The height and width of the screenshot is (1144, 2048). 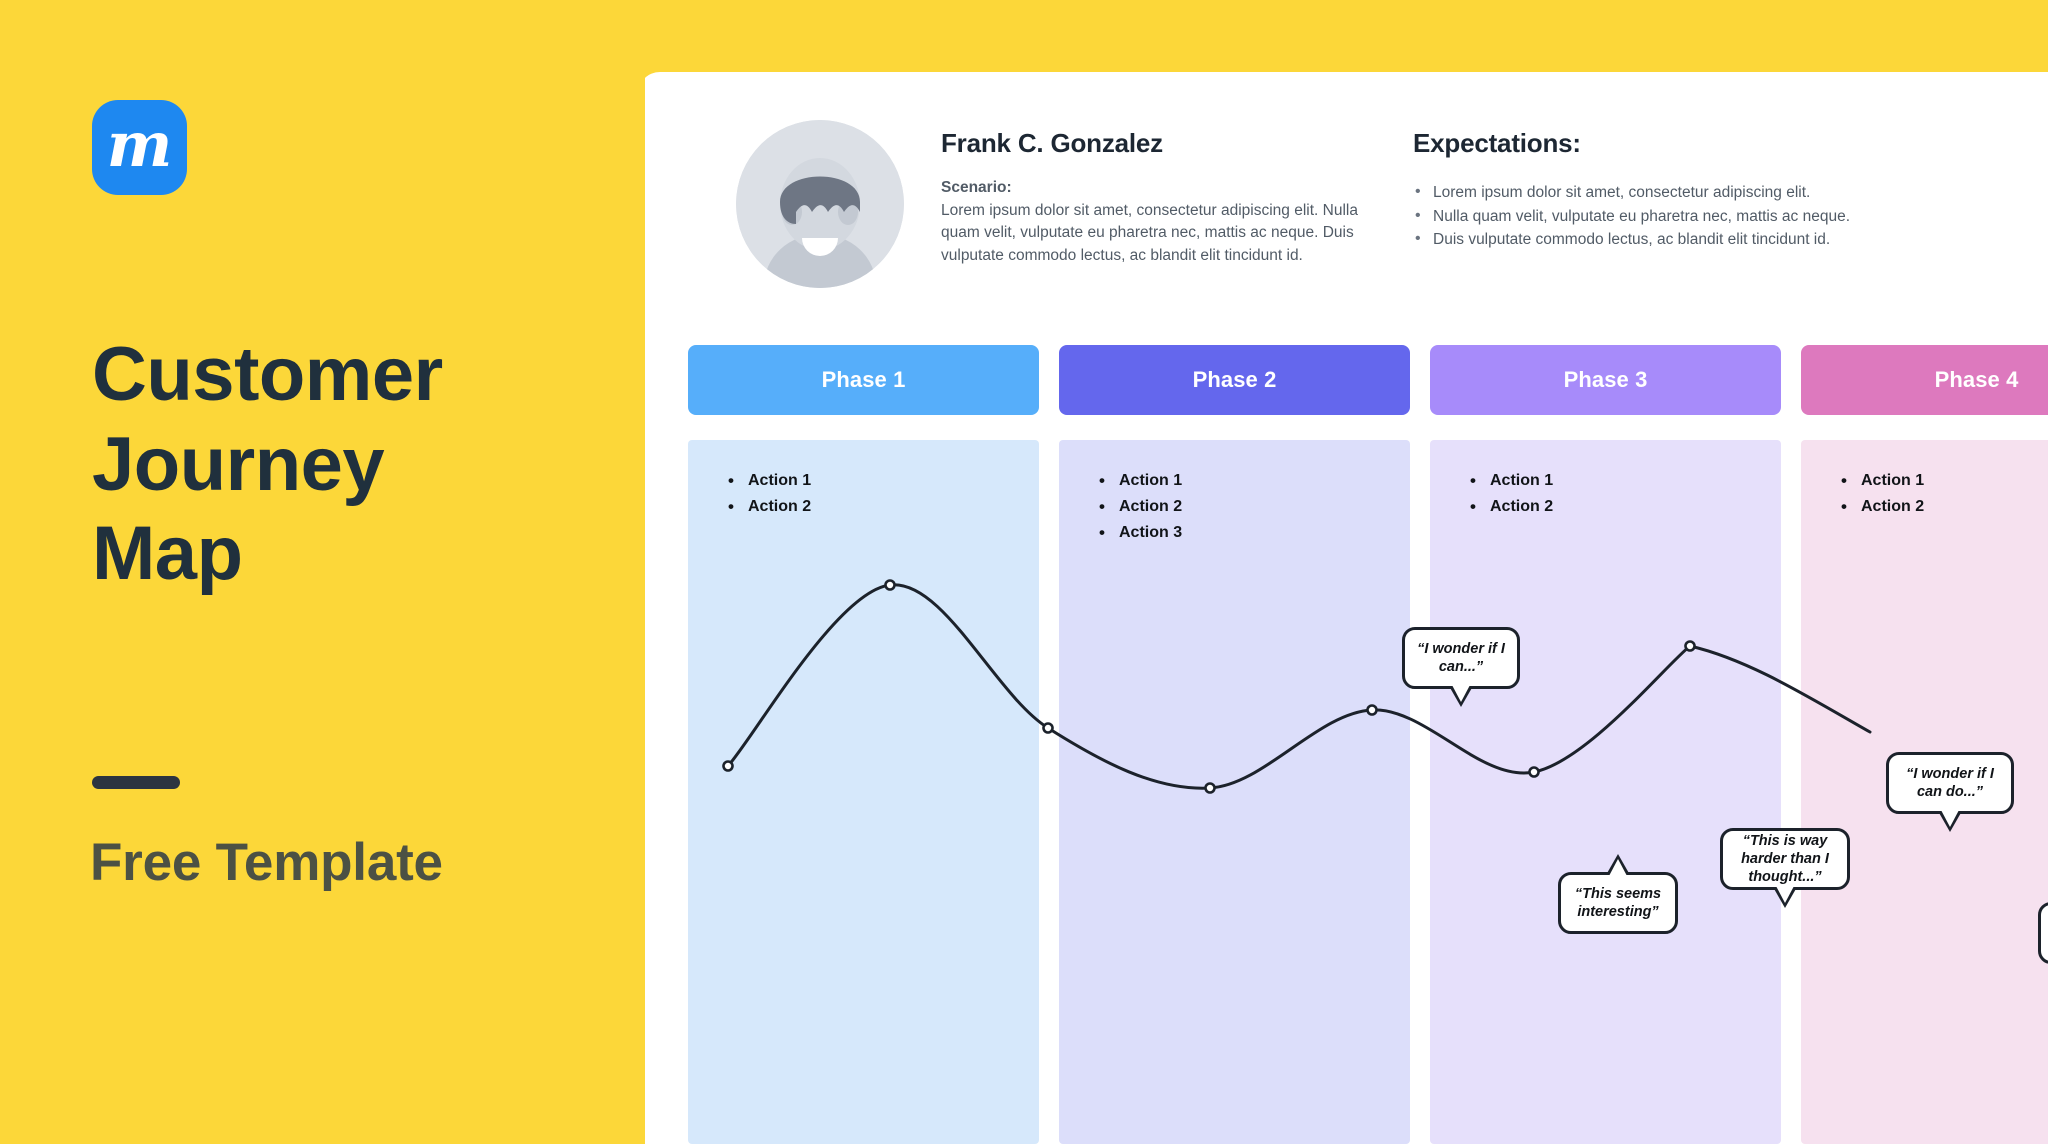 I want to click on page-title-line-1: Customer, so click(x=267, y=374).